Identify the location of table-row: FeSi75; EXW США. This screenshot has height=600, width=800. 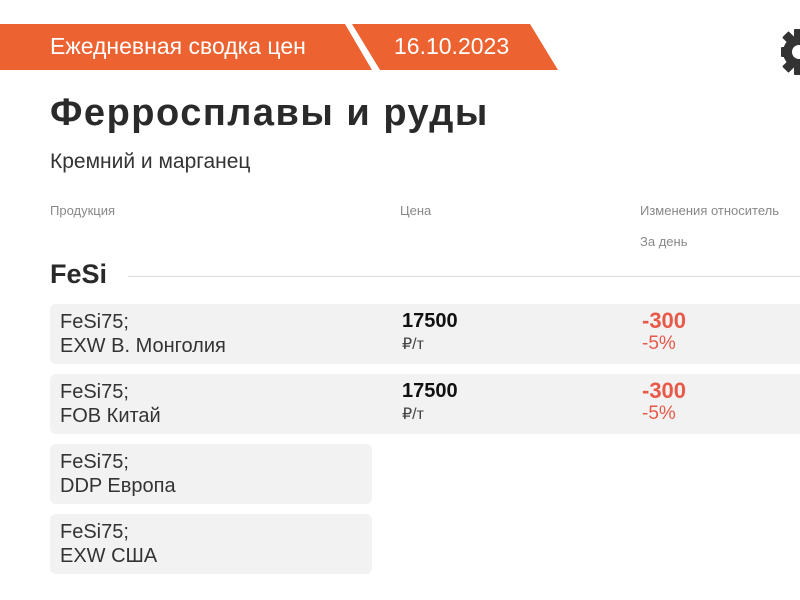
(211, 544).